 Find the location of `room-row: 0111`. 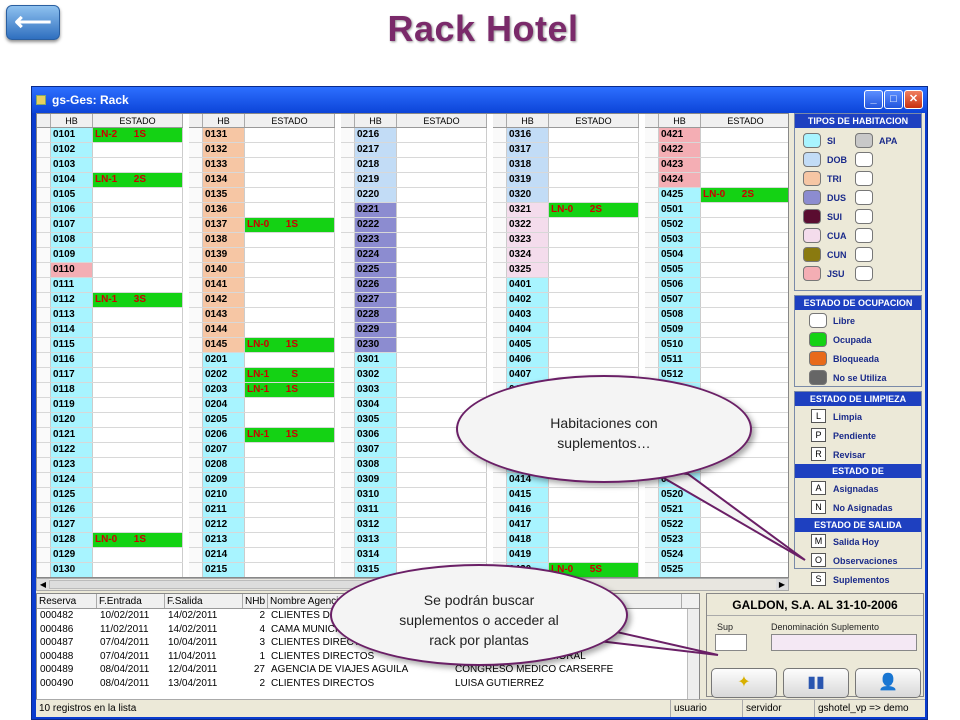

room-row: 0111 is located at coordinates (110, 285).